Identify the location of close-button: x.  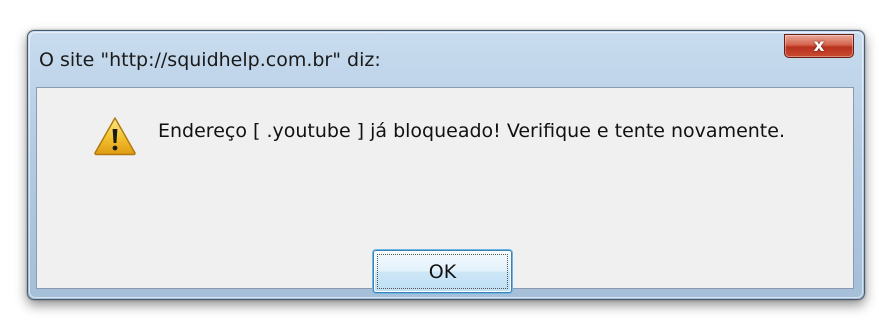
(819, 46).